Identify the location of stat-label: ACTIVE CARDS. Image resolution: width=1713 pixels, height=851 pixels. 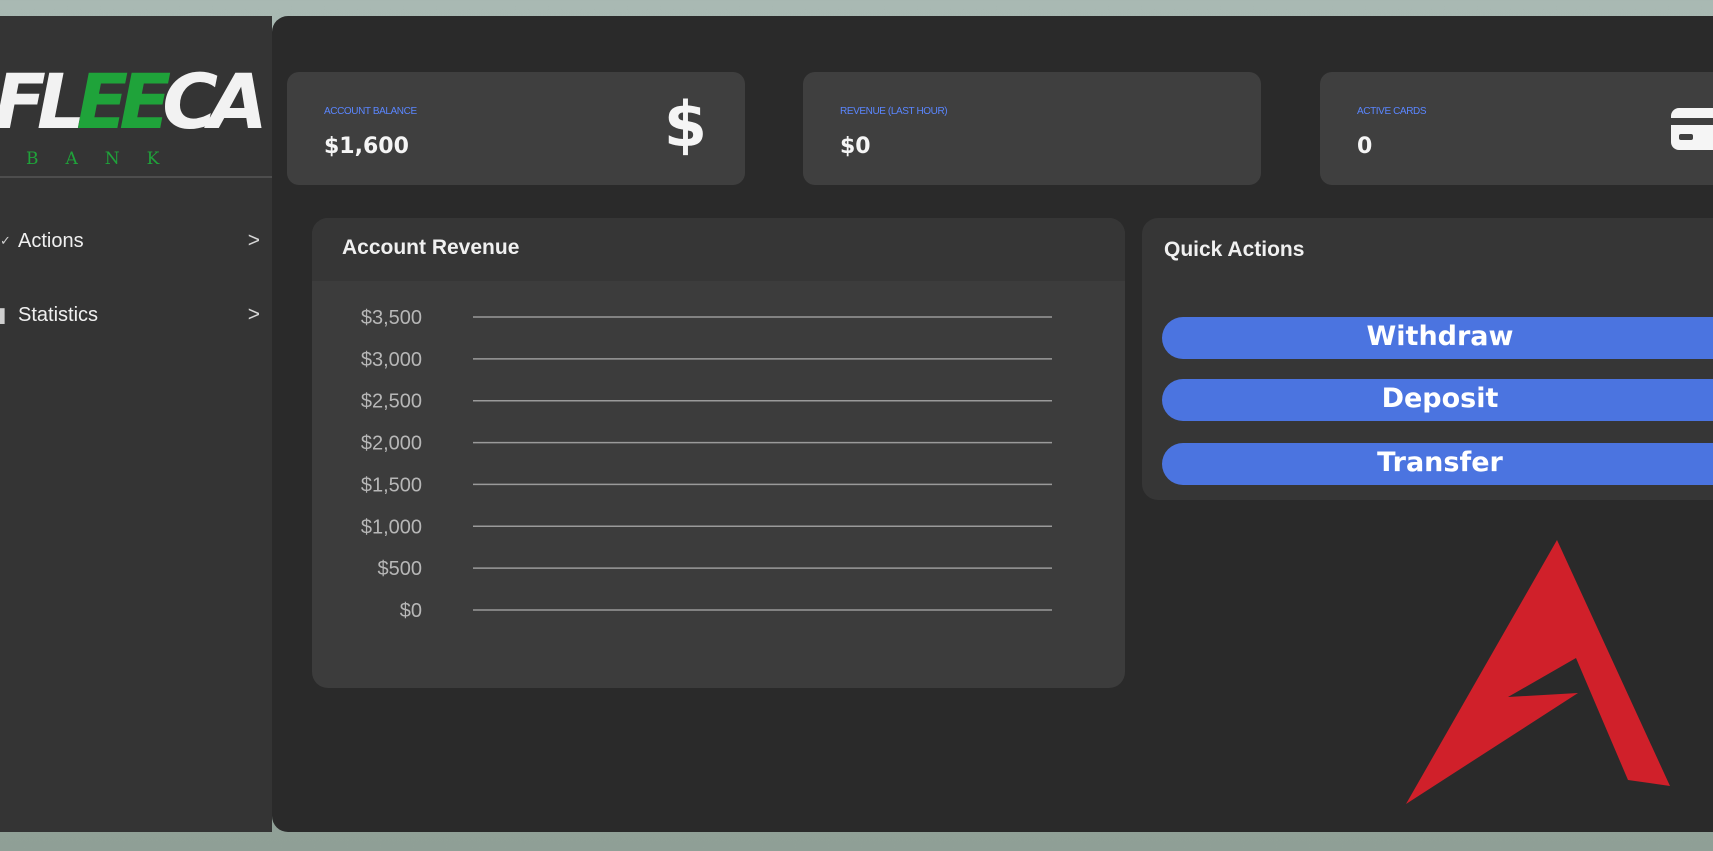
(1392, 111).